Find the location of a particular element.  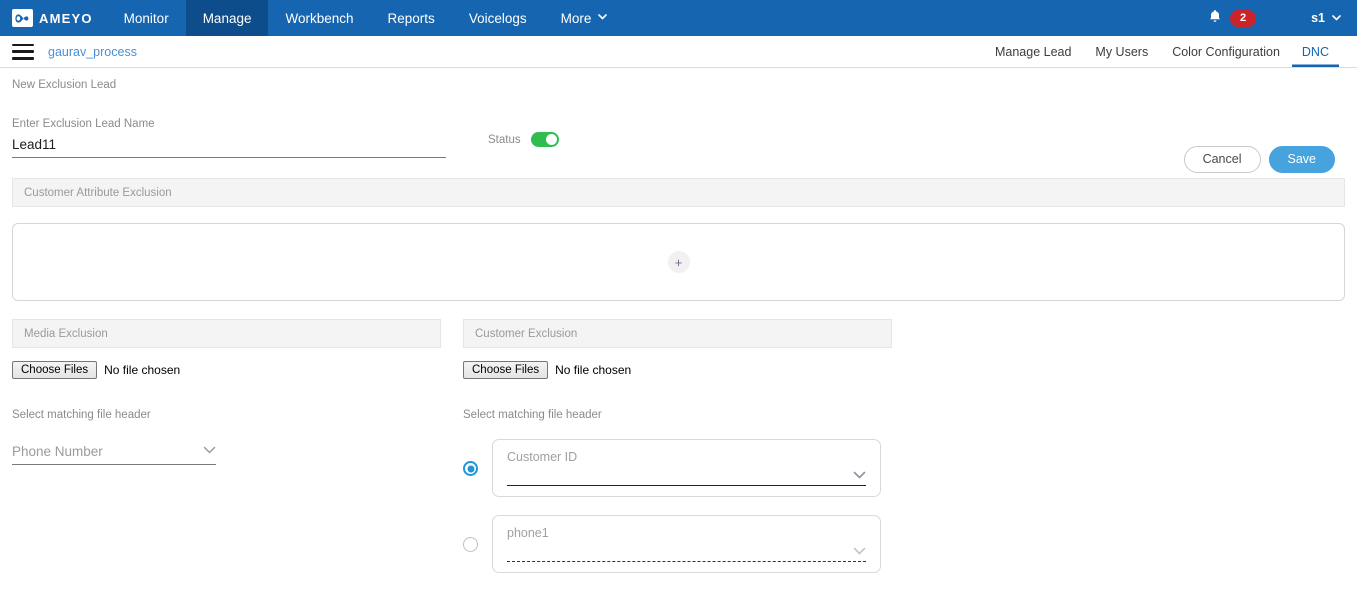

nav-item-monitor-label: Monitor is located at coordinates (146, 18).